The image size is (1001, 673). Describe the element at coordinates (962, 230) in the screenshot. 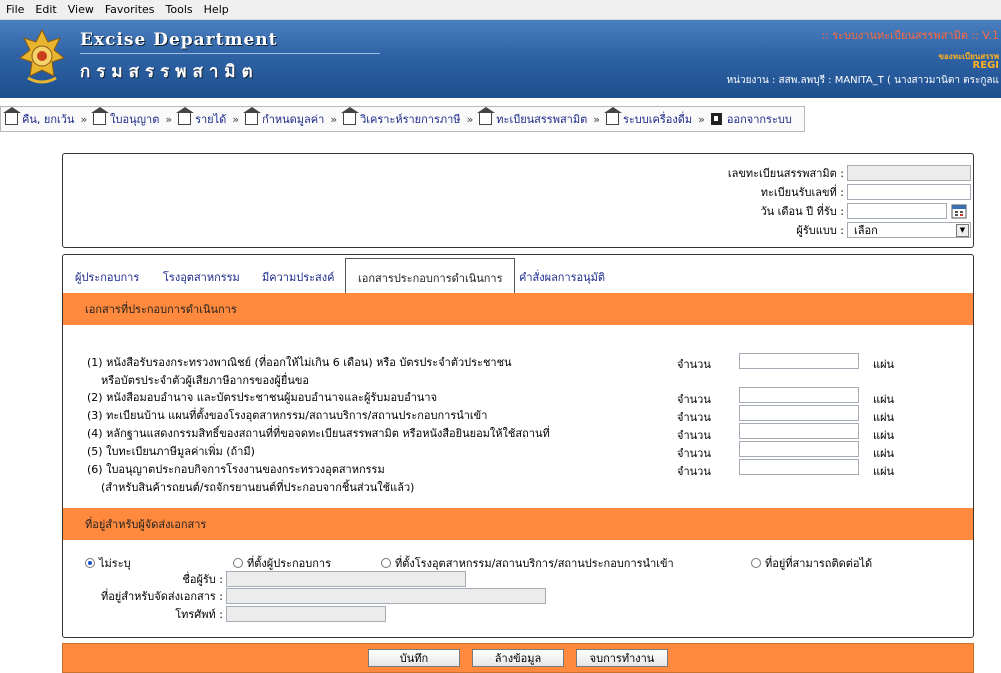

I see `chevron-down-icon: ▼` at that location.